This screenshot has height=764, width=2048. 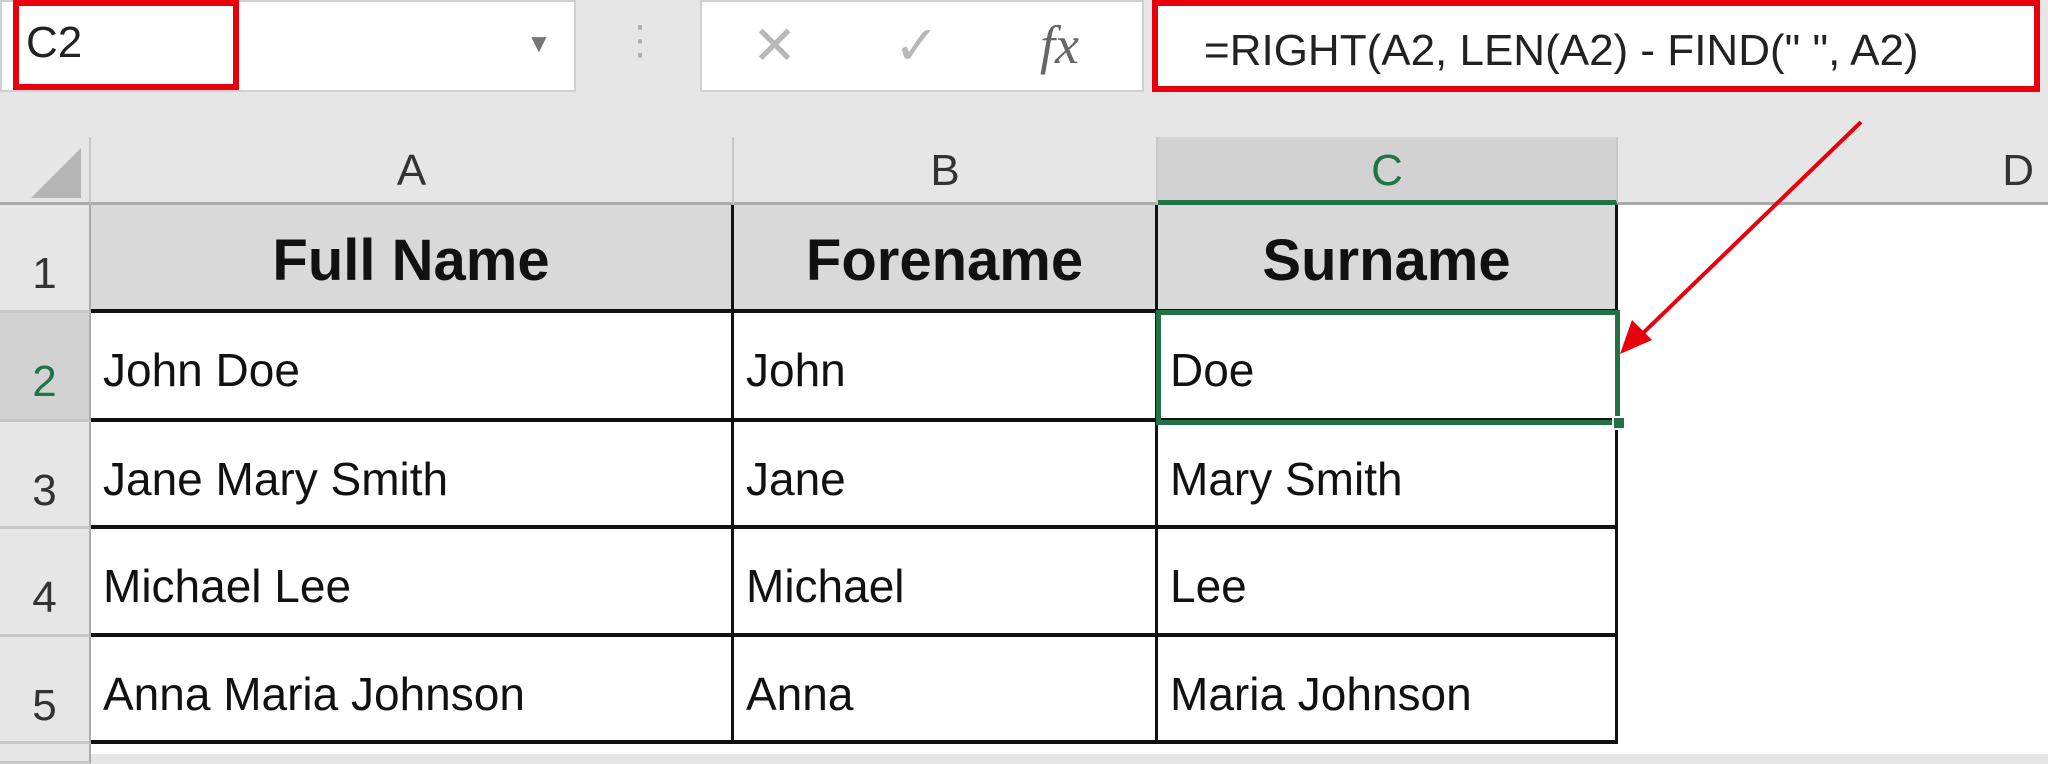 I want to click on annotation-arrow, so click(x=1741, y=237).